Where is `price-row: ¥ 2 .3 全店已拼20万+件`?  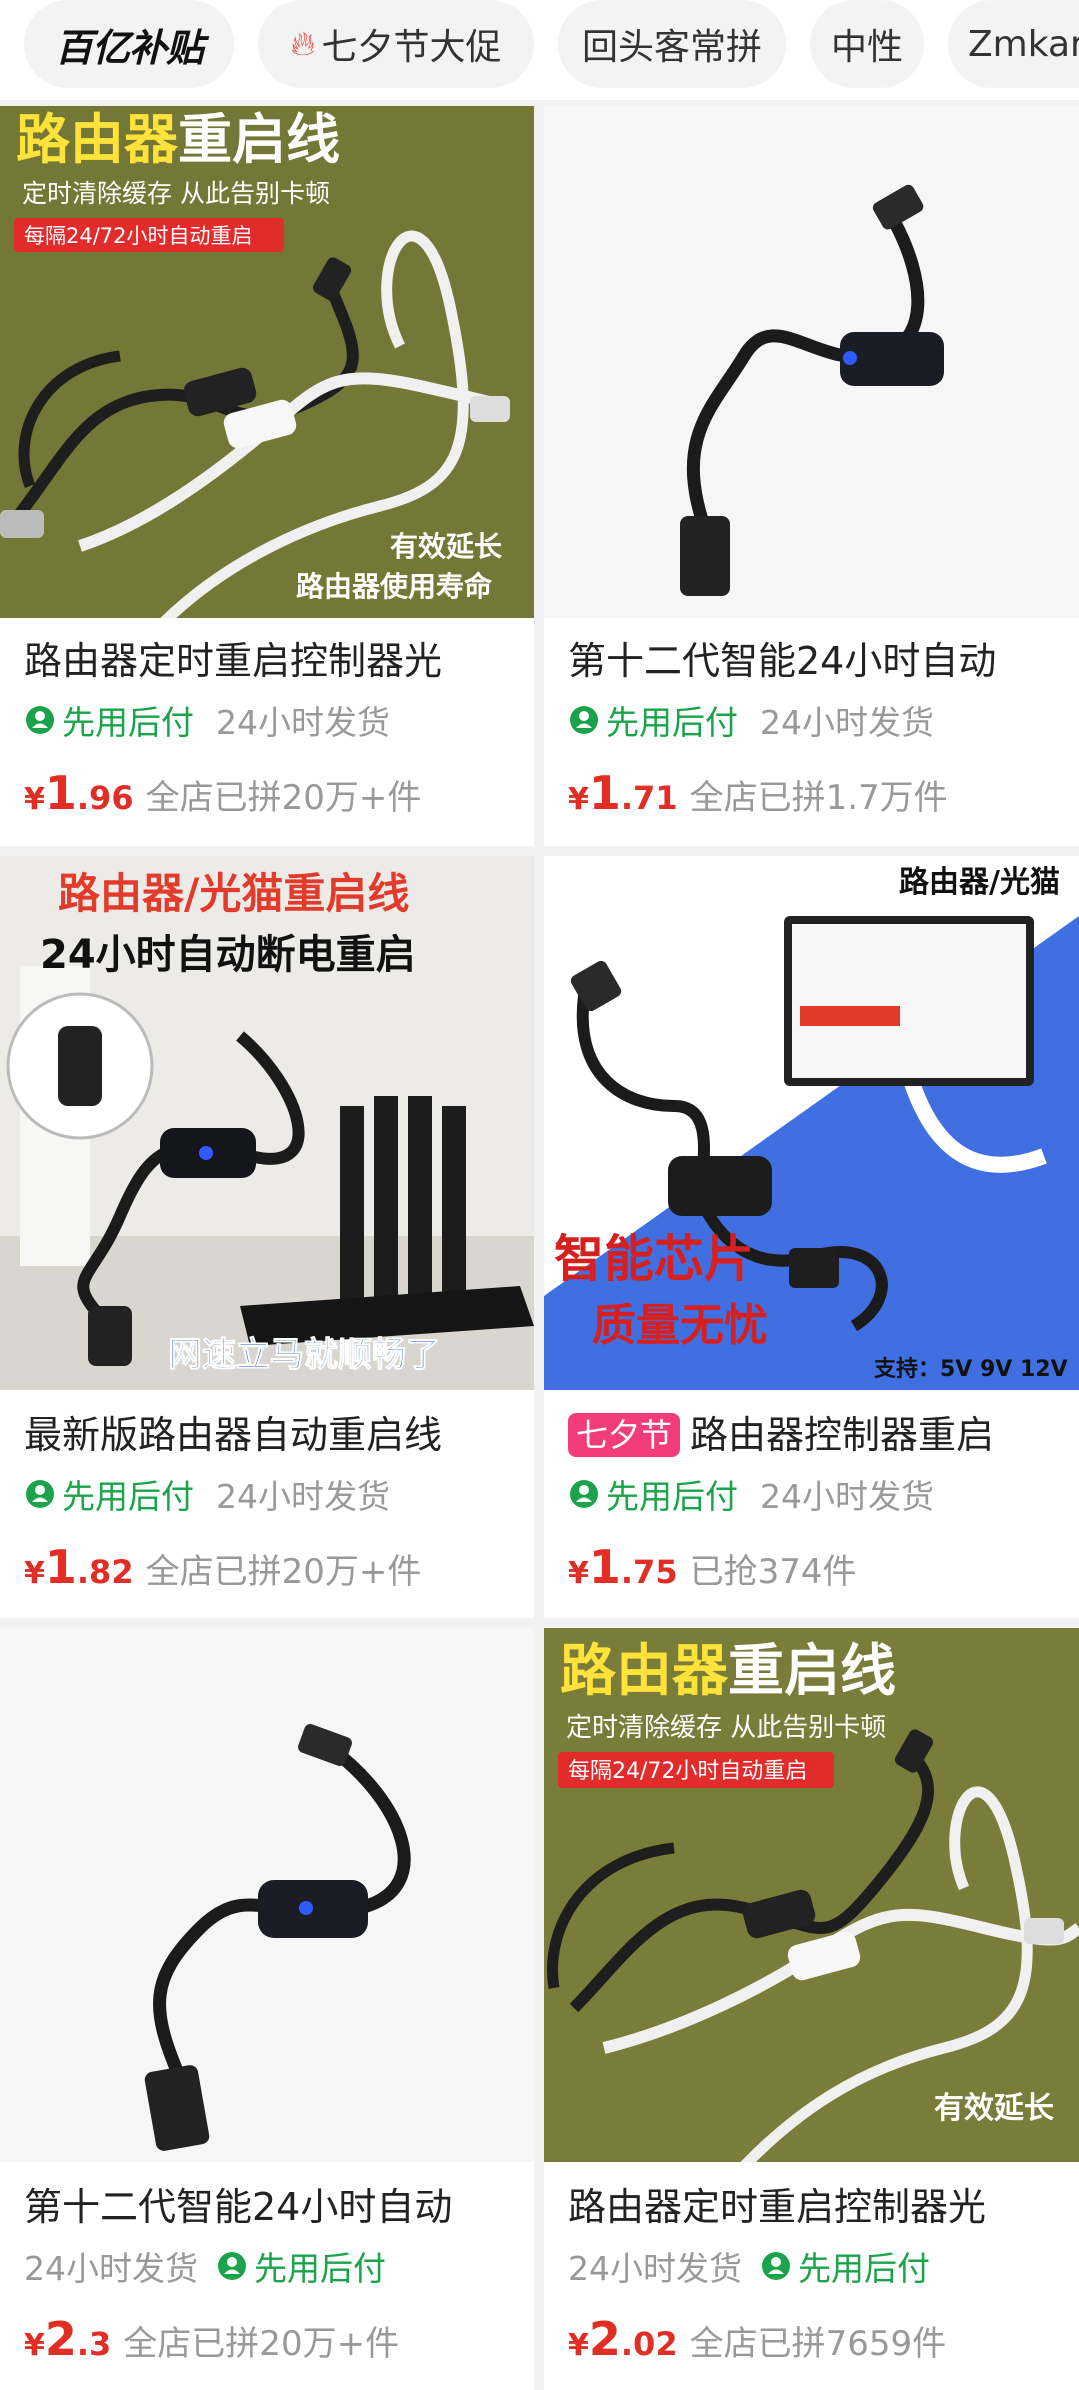
price-row: ¥ 2 .3 全店已拼20万+件 is located at coordinates (273, 2339).